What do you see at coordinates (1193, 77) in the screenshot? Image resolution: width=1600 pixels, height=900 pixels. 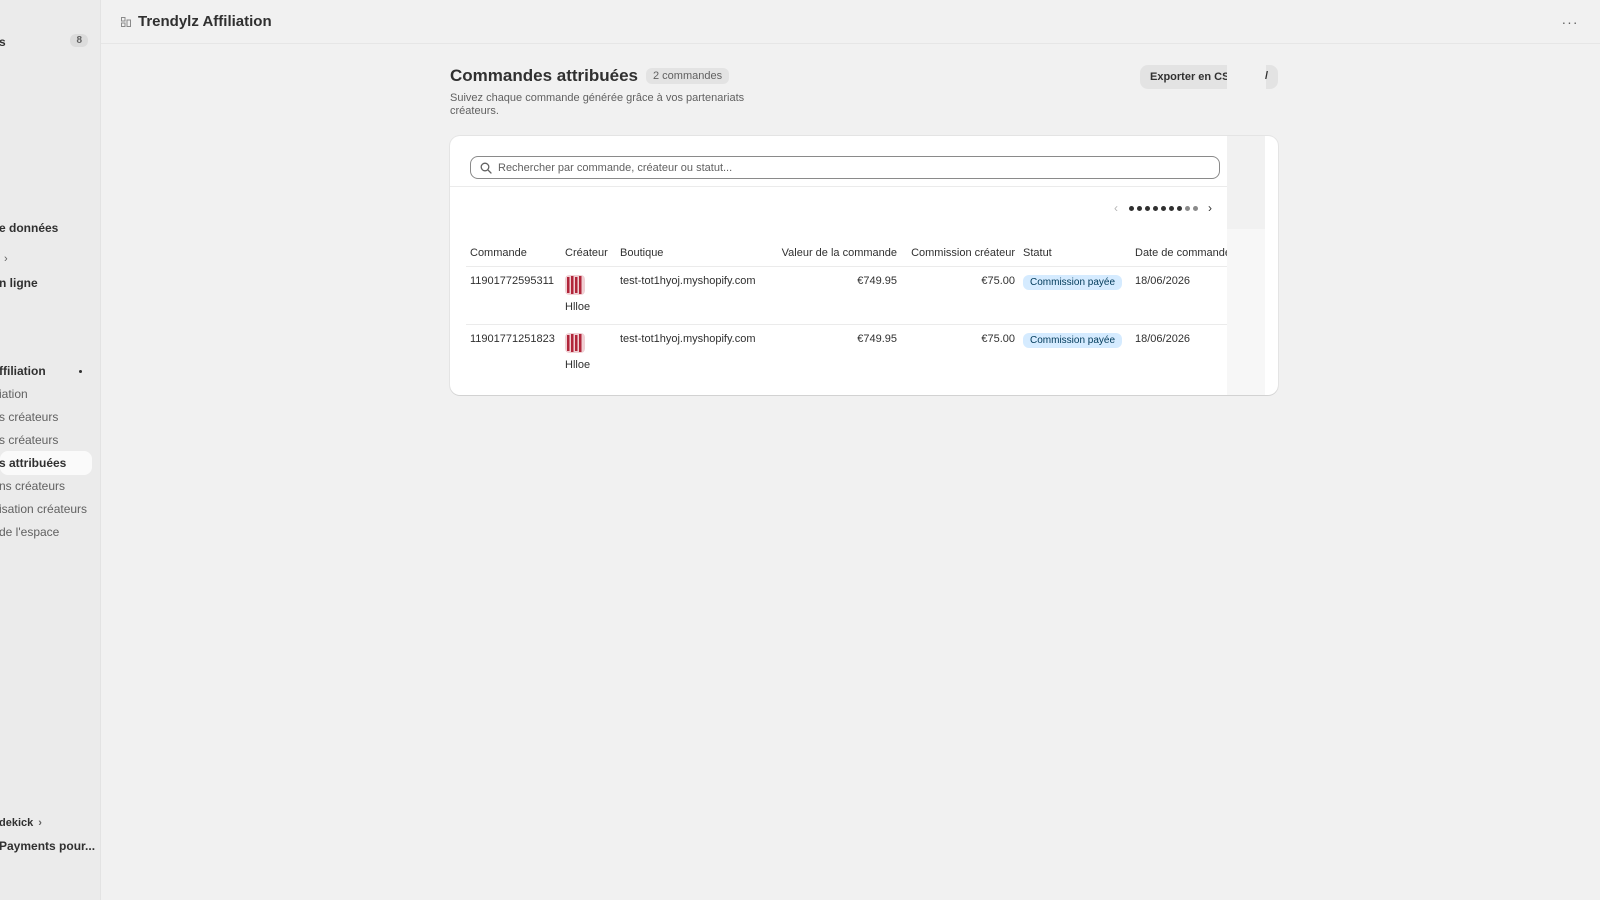 I see `export-csv-label: Exporter en CSV` at bounding box center [1193, 77].